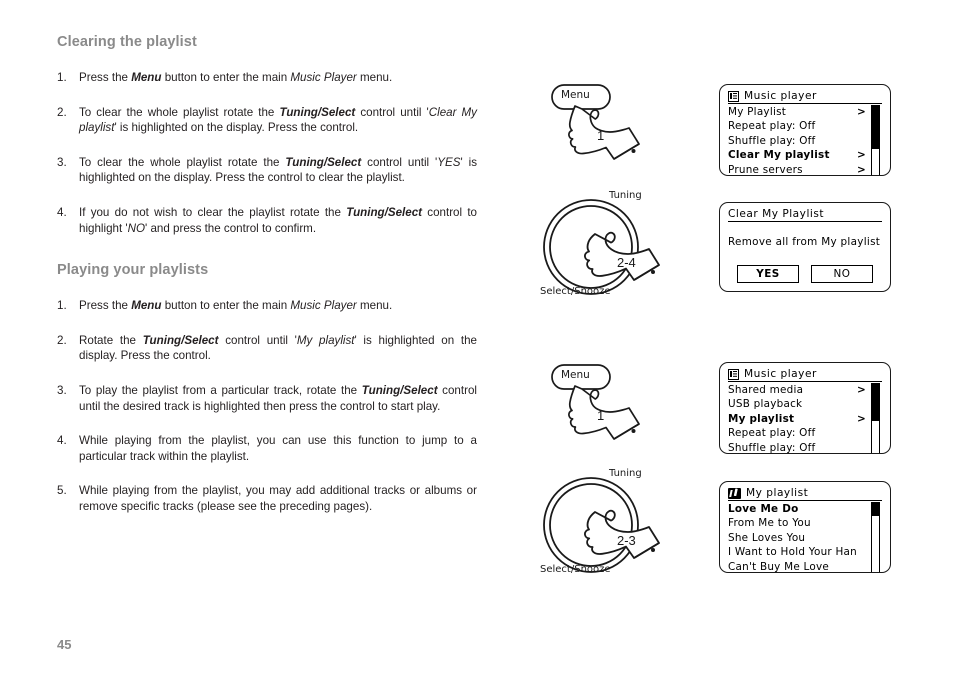 The height and width of the screenshot is (673, 954). Describe the element at coordinates (768, 274) in the screenshot. I see `yes-button: YES` at that location.